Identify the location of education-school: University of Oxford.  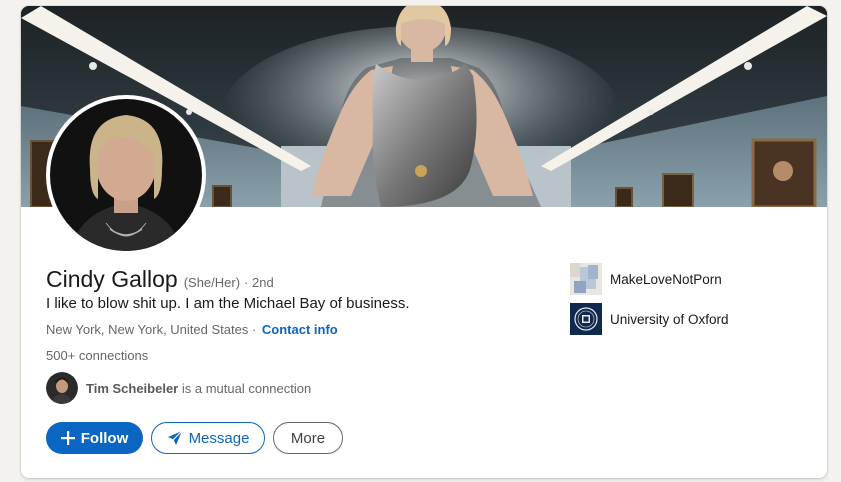
(649, 319).